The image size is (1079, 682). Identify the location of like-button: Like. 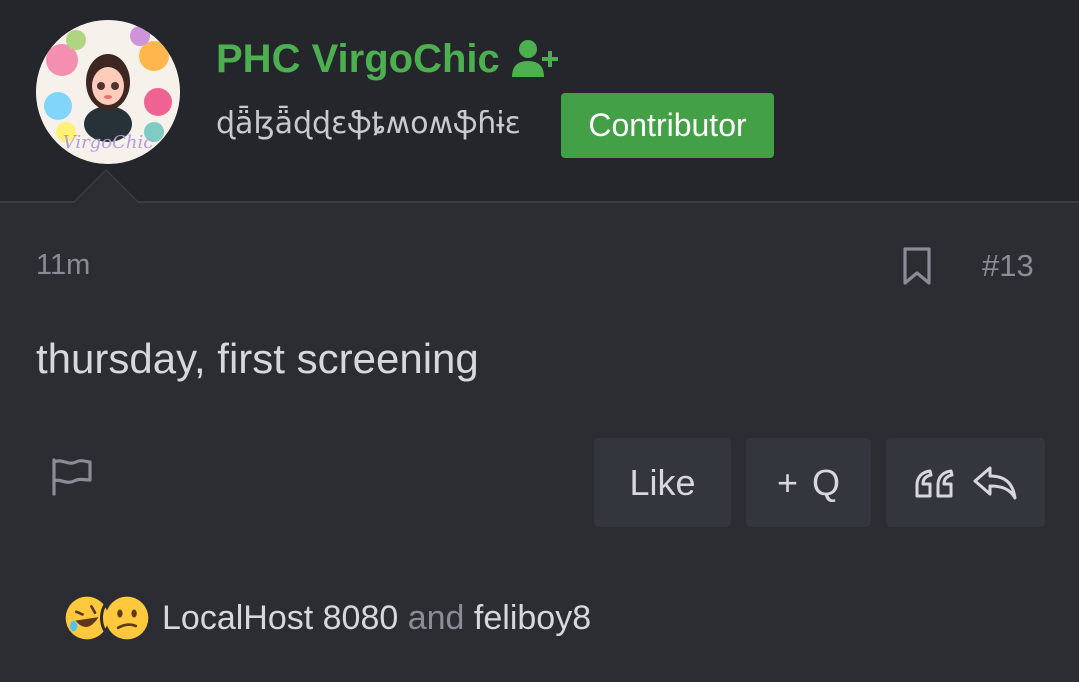
(662, 482).